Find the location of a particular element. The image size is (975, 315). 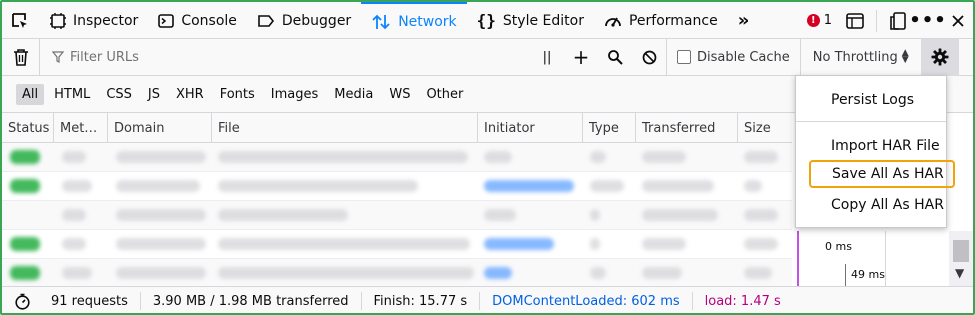

filter-all: All is located at coordinates (30, 94).